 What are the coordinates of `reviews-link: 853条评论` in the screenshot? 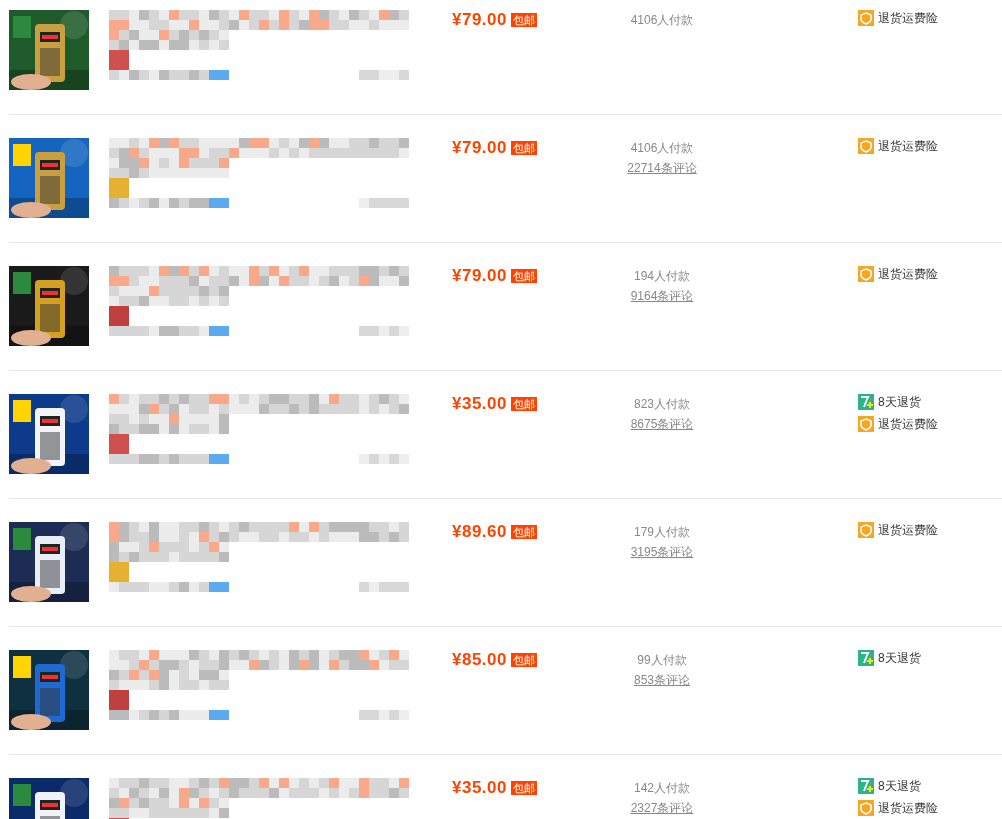 It's located at (662, 680).